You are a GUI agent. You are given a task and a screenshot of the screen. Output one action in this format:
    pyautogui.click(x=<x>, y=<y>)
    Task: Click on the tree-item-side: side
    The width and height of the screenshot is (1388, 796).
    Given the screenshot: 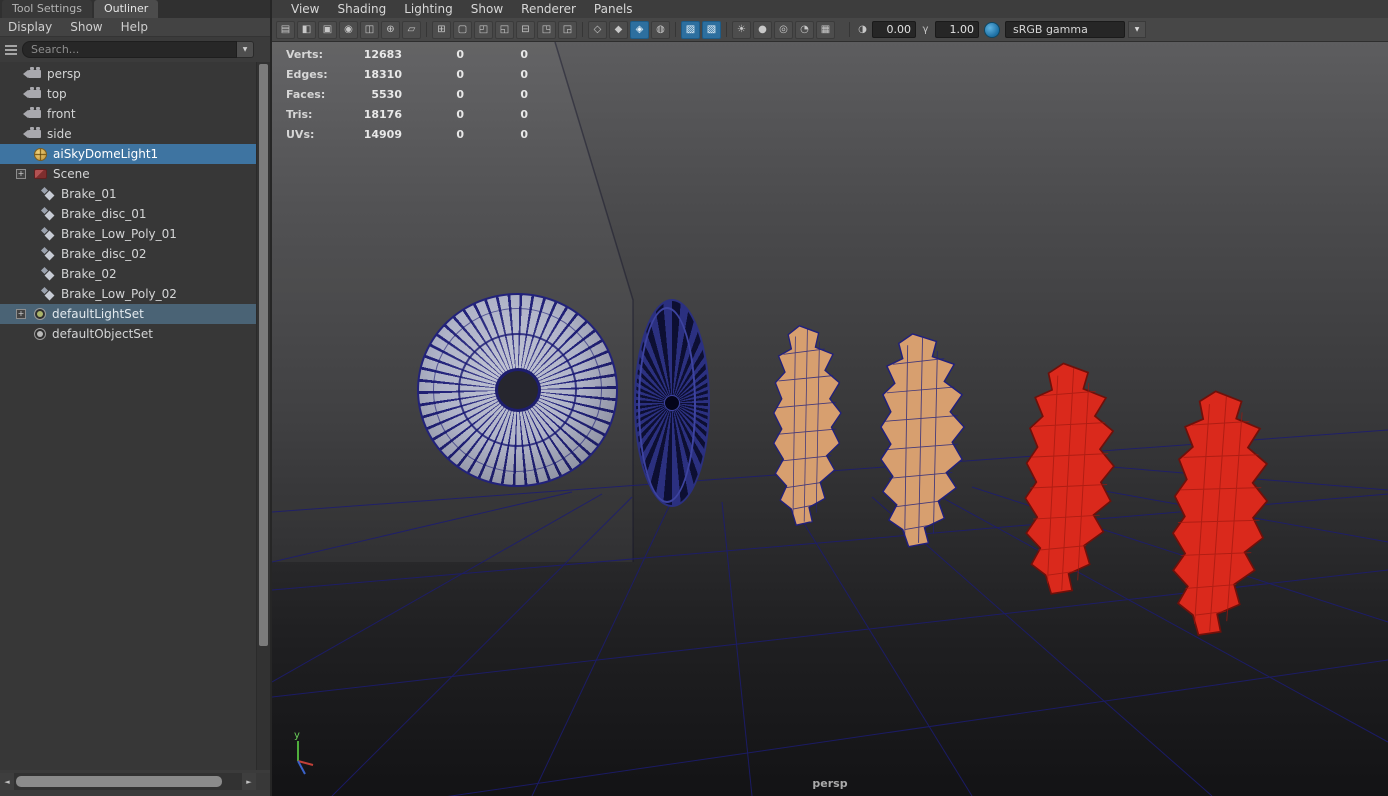 What is the action you would take?
    pyautogui.click(x=128, y=134)
    